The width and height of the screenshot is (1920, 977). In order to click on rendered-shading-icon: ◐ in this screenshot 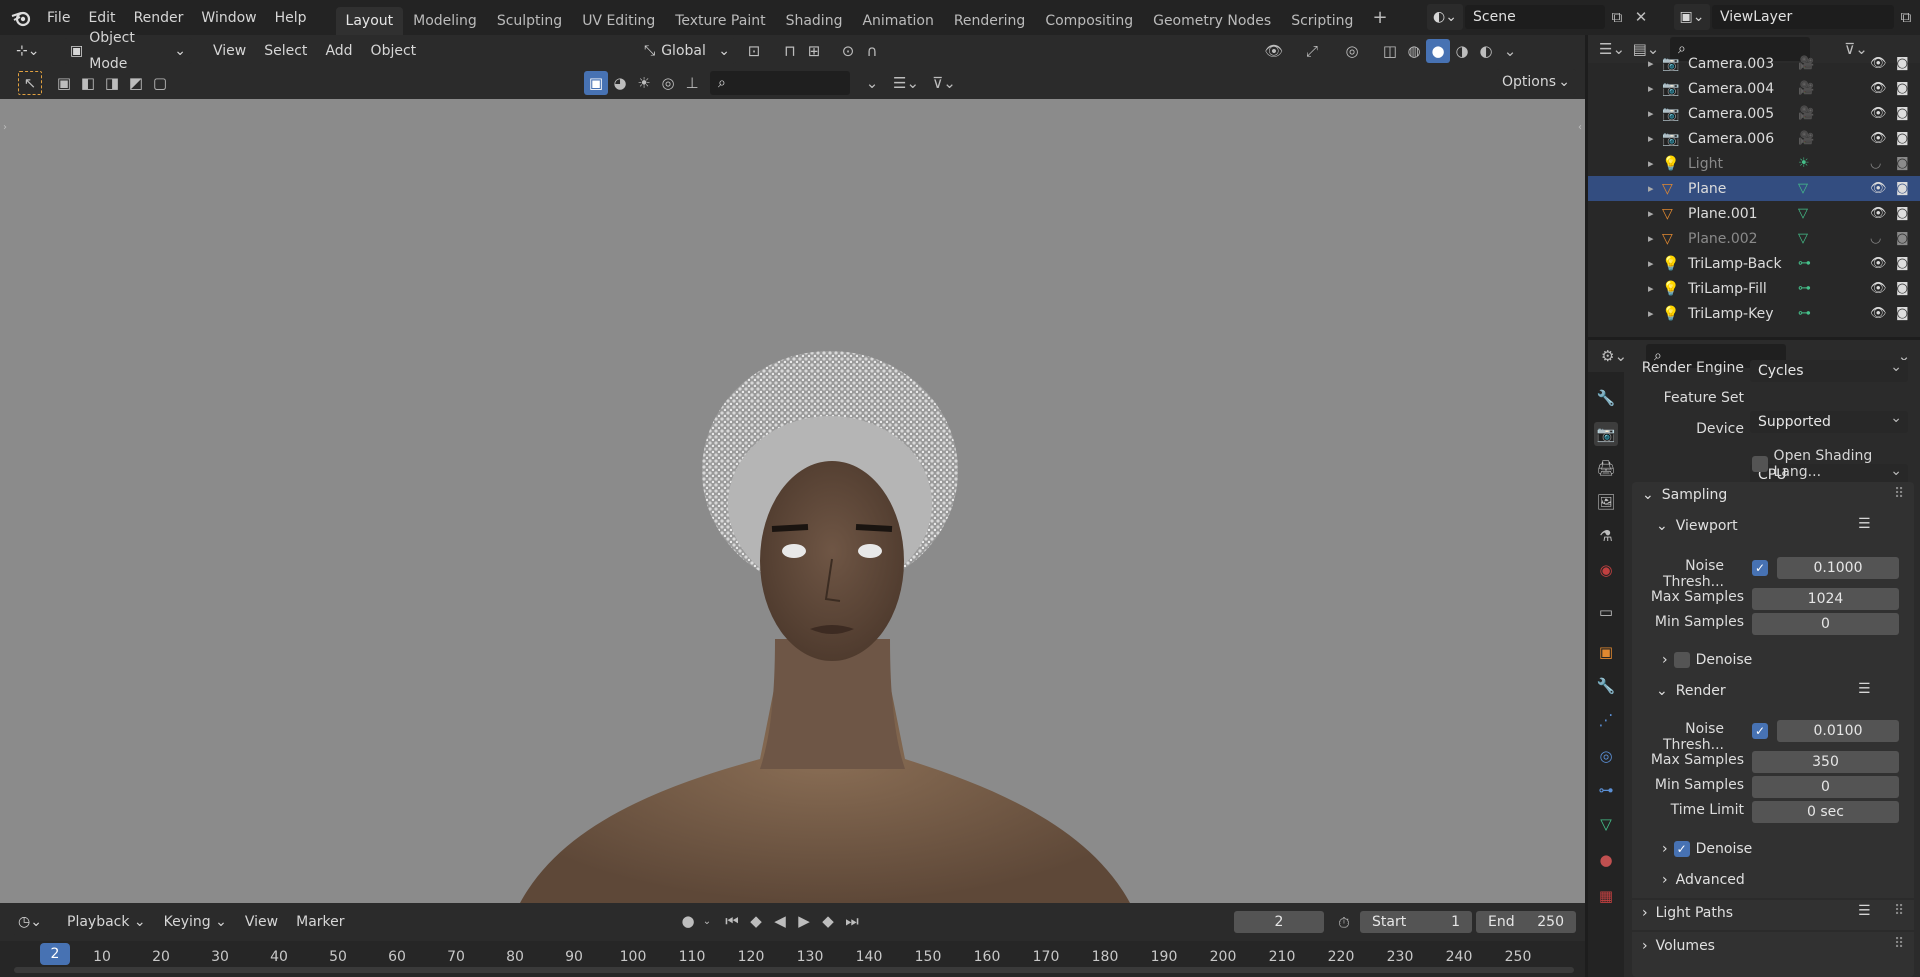, I will do `click(1486, 51)`.